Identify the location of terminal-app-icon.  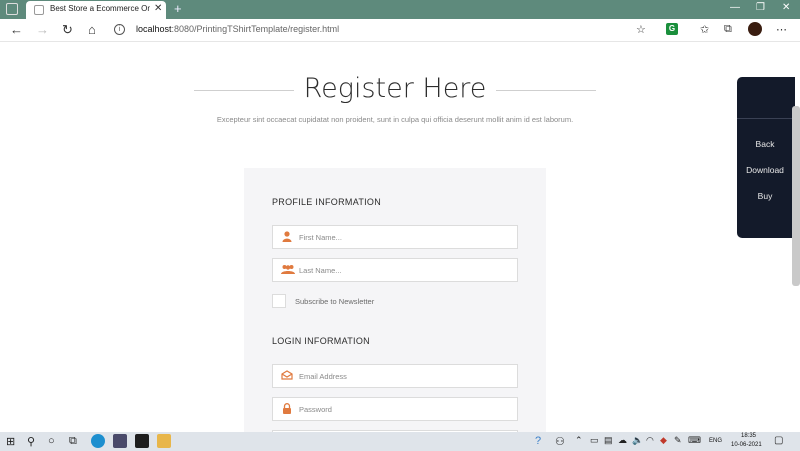
(142, 441).